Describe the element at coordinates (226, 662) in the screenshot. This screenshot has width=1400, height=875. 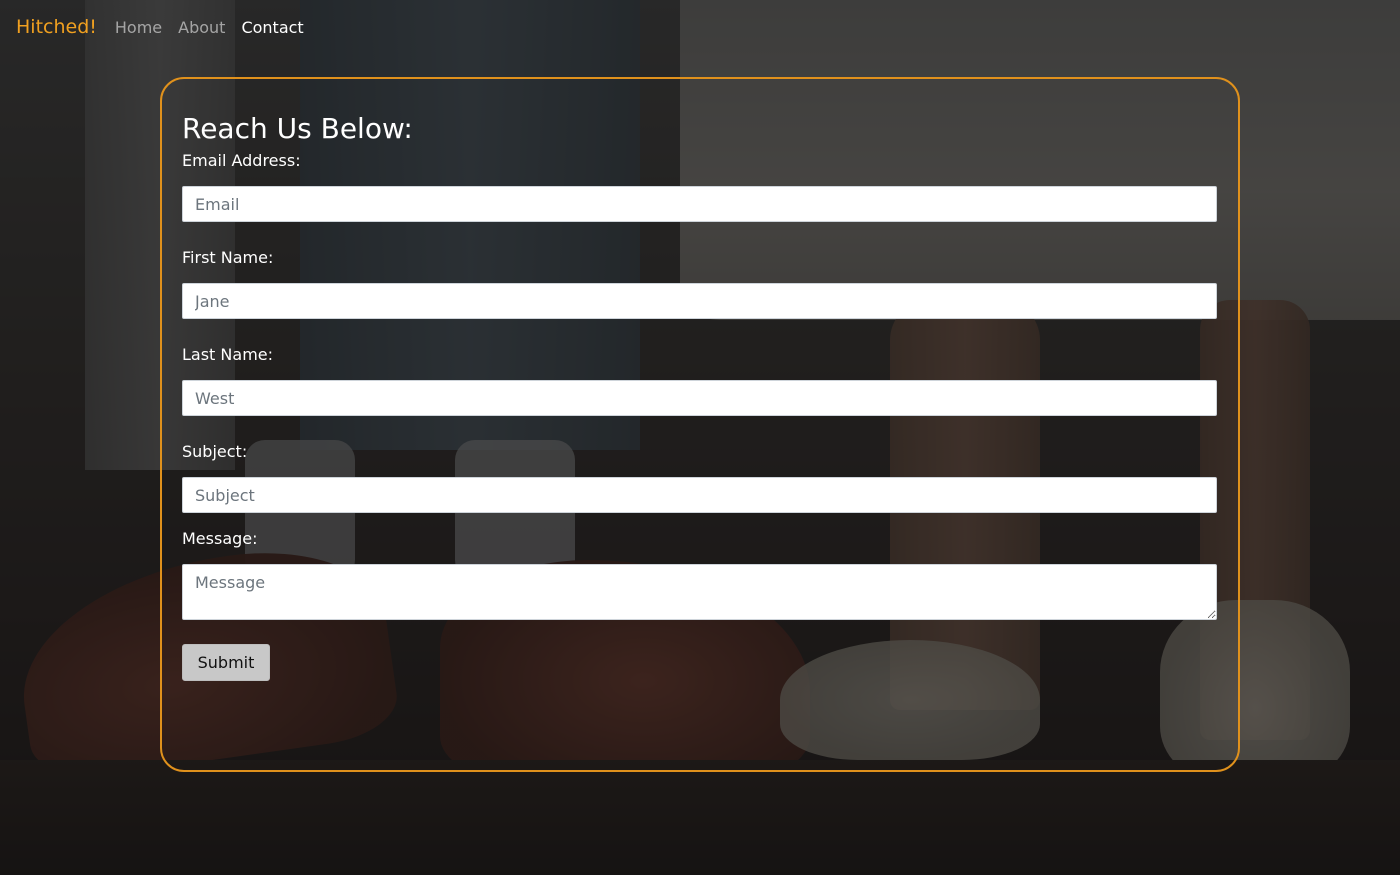
I see `submit-button: Submit` at that location.